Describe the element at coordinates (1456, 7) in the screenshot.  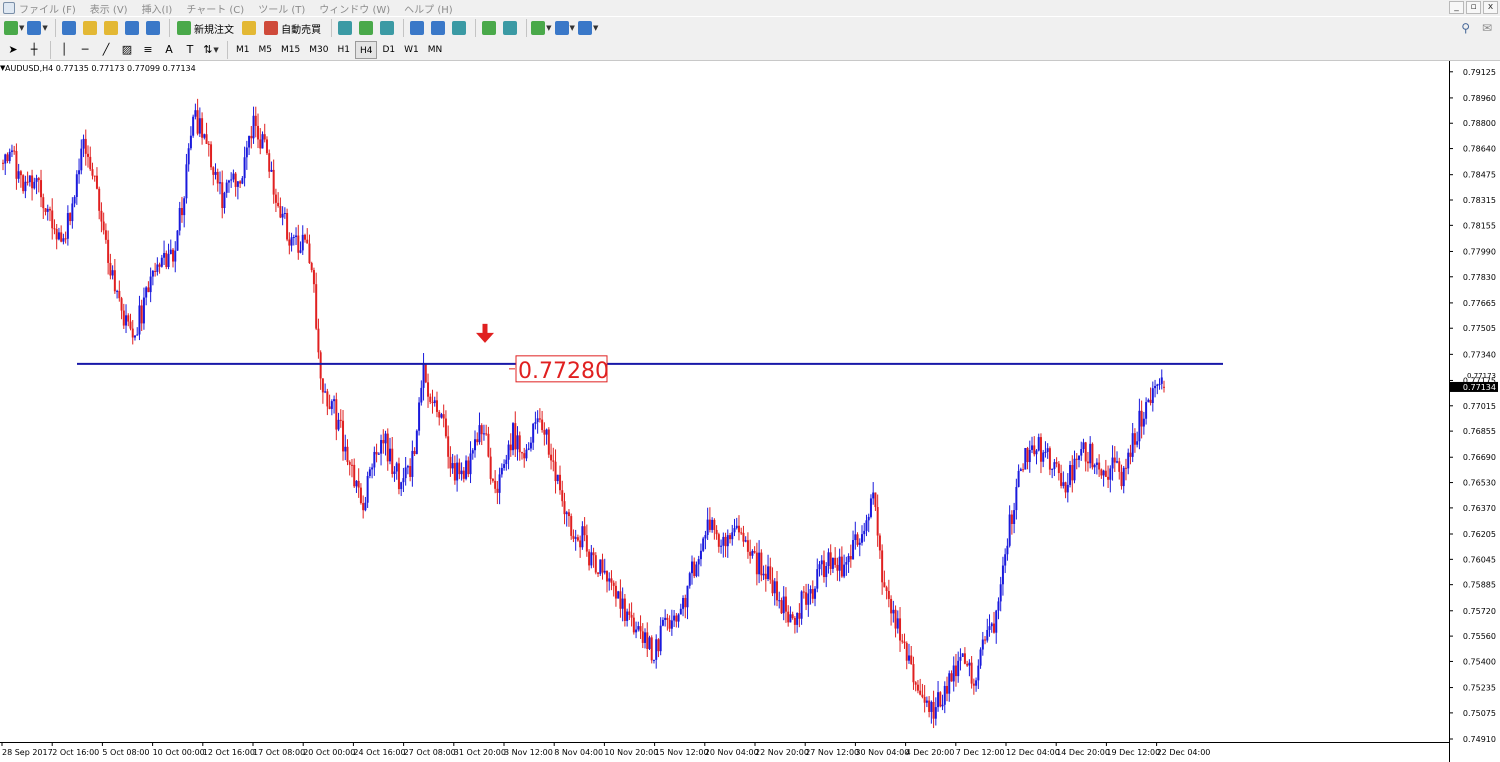
I see `minimize-button: _` at that location.